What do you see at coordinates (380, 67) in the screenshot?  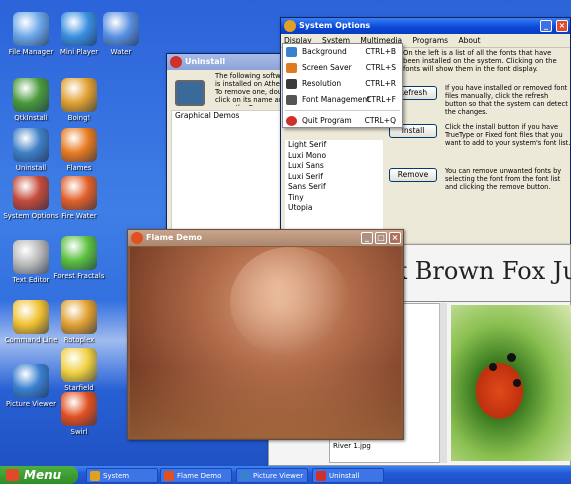 I see `menu-shortcut: CTRL+S` at bounding box center [380, 67].